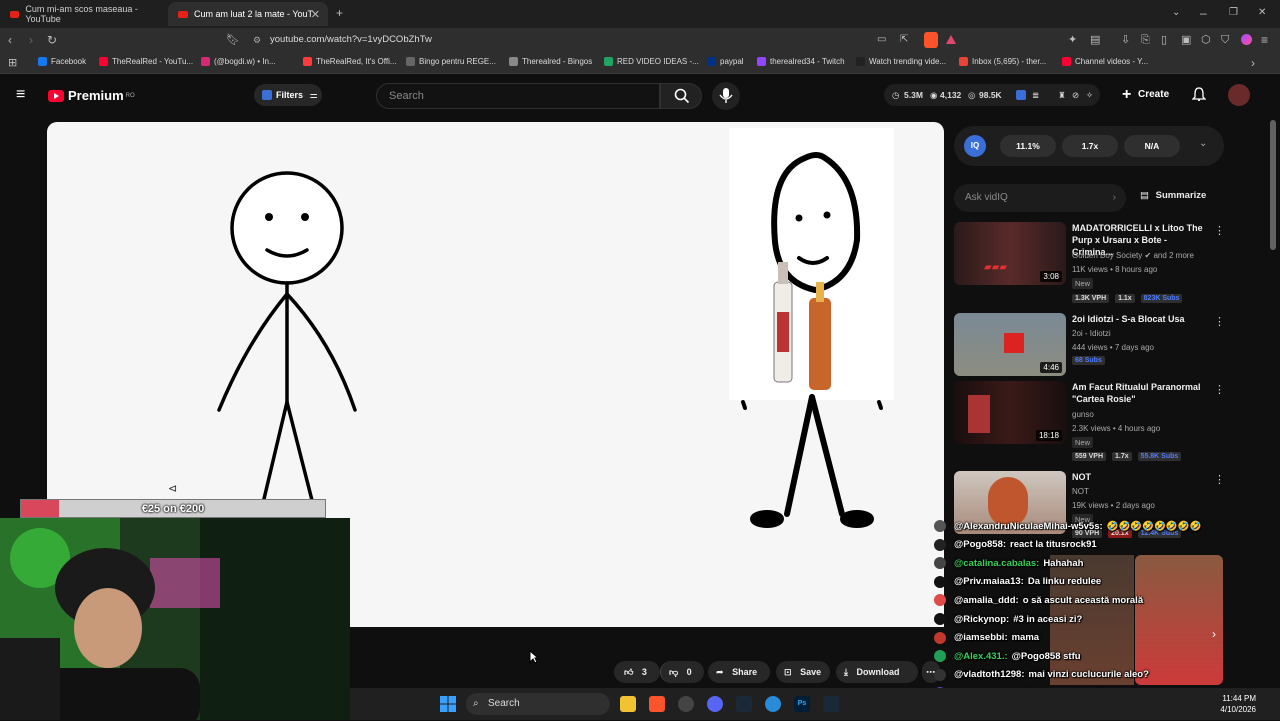 This screenshot has width=1280, height=721. I want to click on notifications-bell-icon, so click(1199, 94).